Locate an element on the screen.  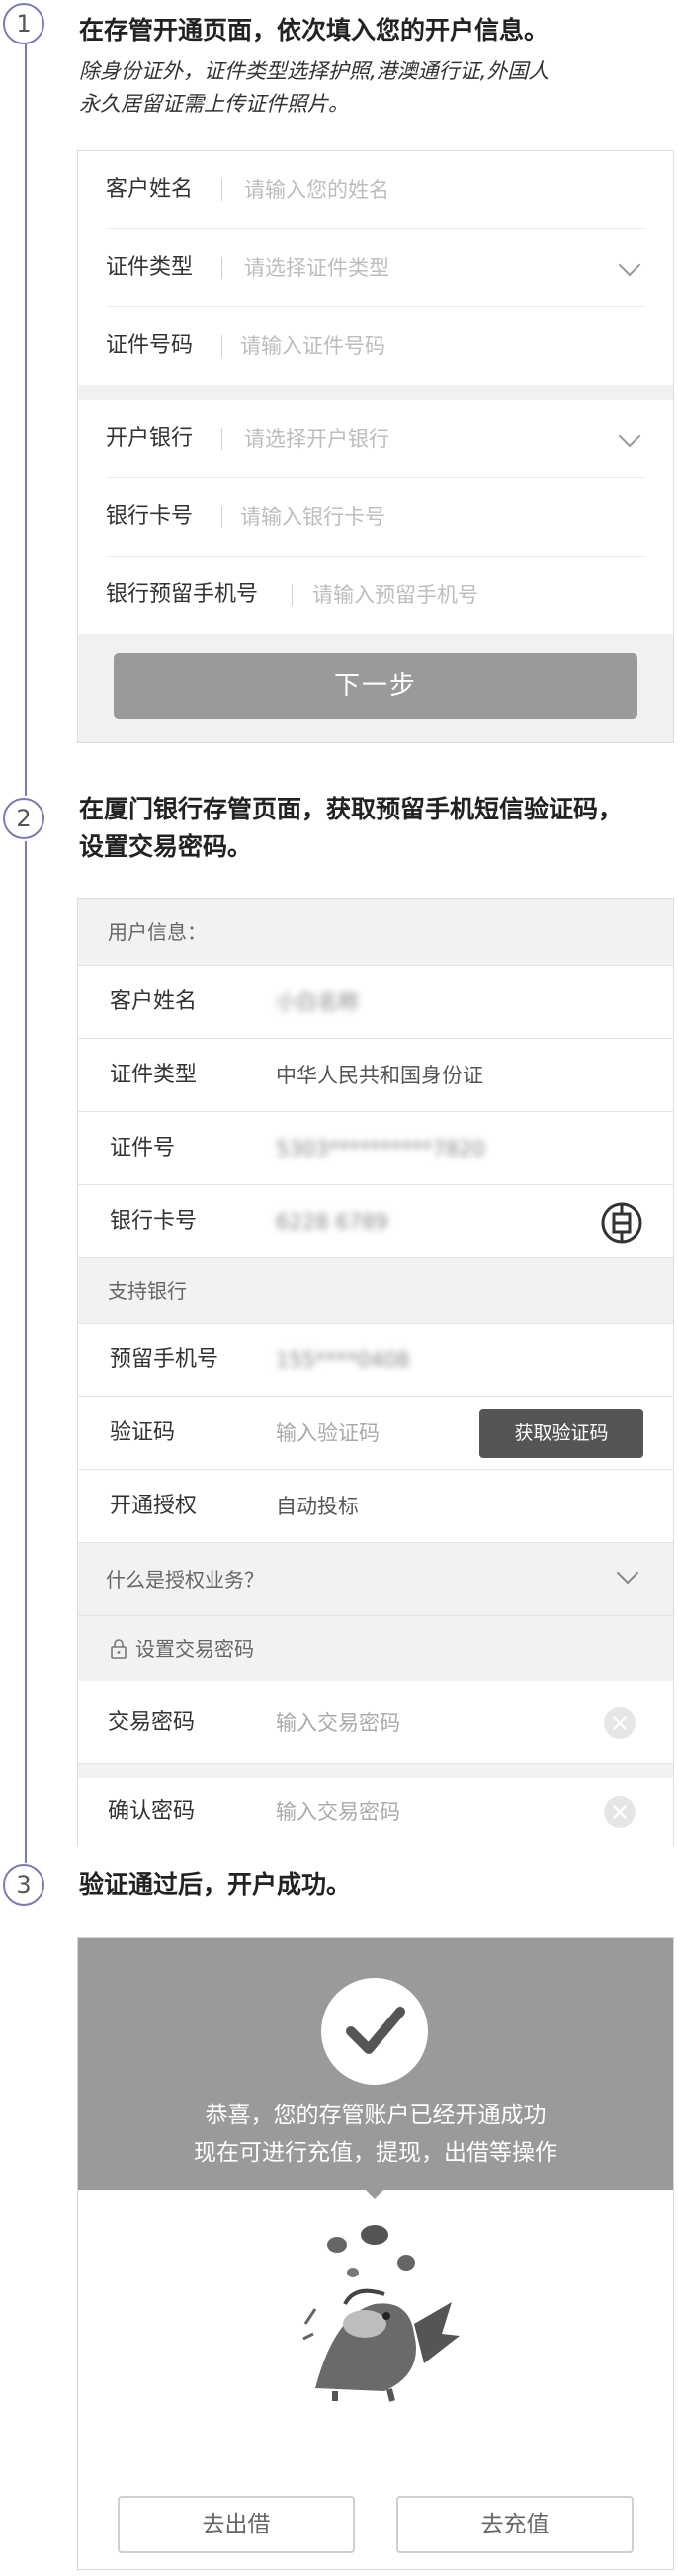
code-row: 验证码 输入验证码 获取验证码 is located at coordinates (375, 1433).